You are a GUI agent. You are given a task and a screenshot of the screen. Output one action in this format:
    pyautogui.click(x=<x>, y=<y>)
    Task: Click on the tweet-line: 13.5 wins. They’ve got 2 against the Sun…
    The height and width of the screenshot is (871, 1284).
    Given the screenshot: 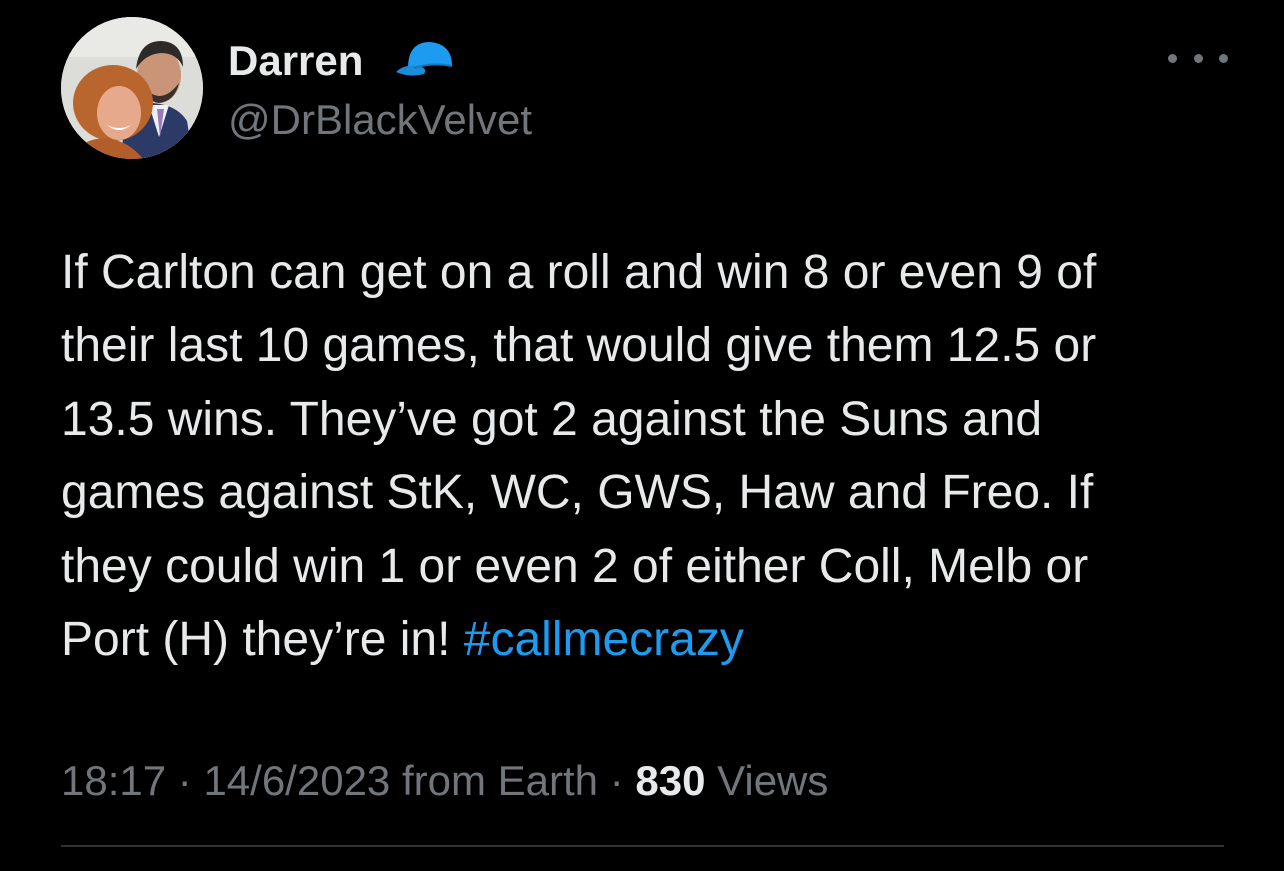 What is the action you would take?
    pyautogui.click(x=552, y=419)
    